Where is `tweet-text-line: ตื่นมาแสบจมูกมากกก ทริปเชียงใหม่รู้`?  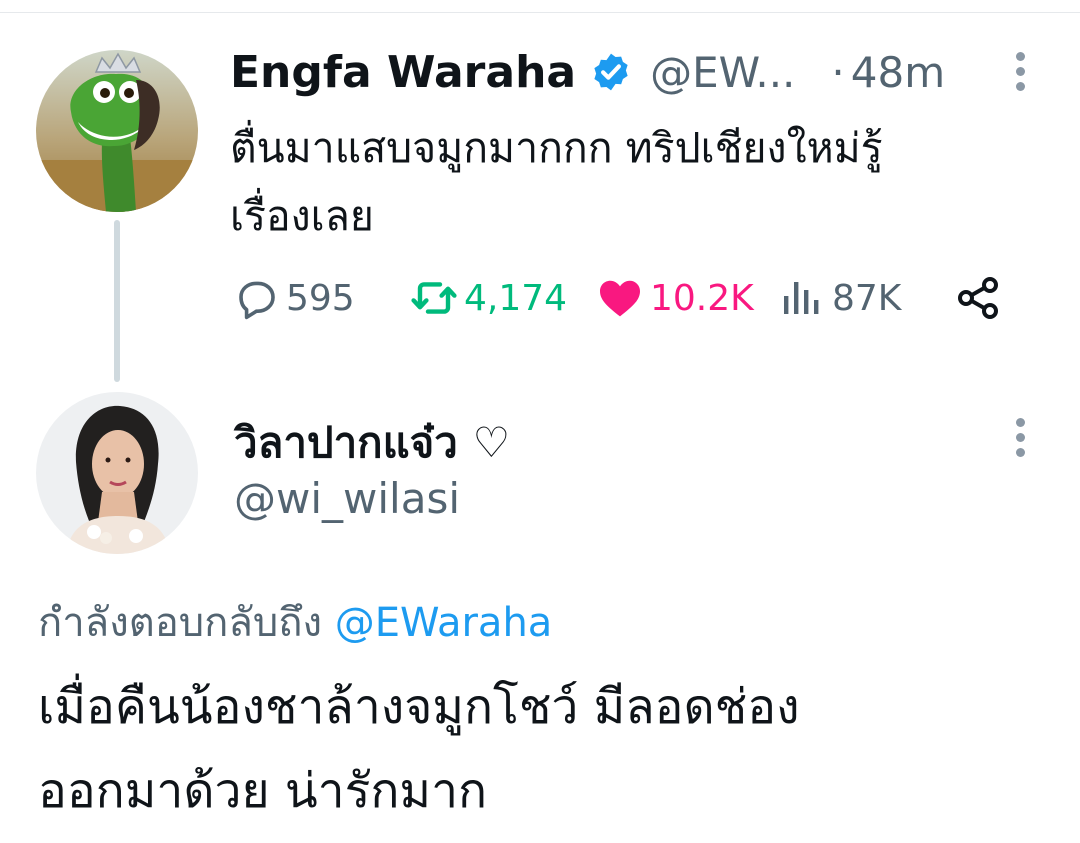 tweet-text-line: ตื่นมาแสบจมูกมากกก ทริปเชียงใหม่รู้ is located at coordinates (556, 148).